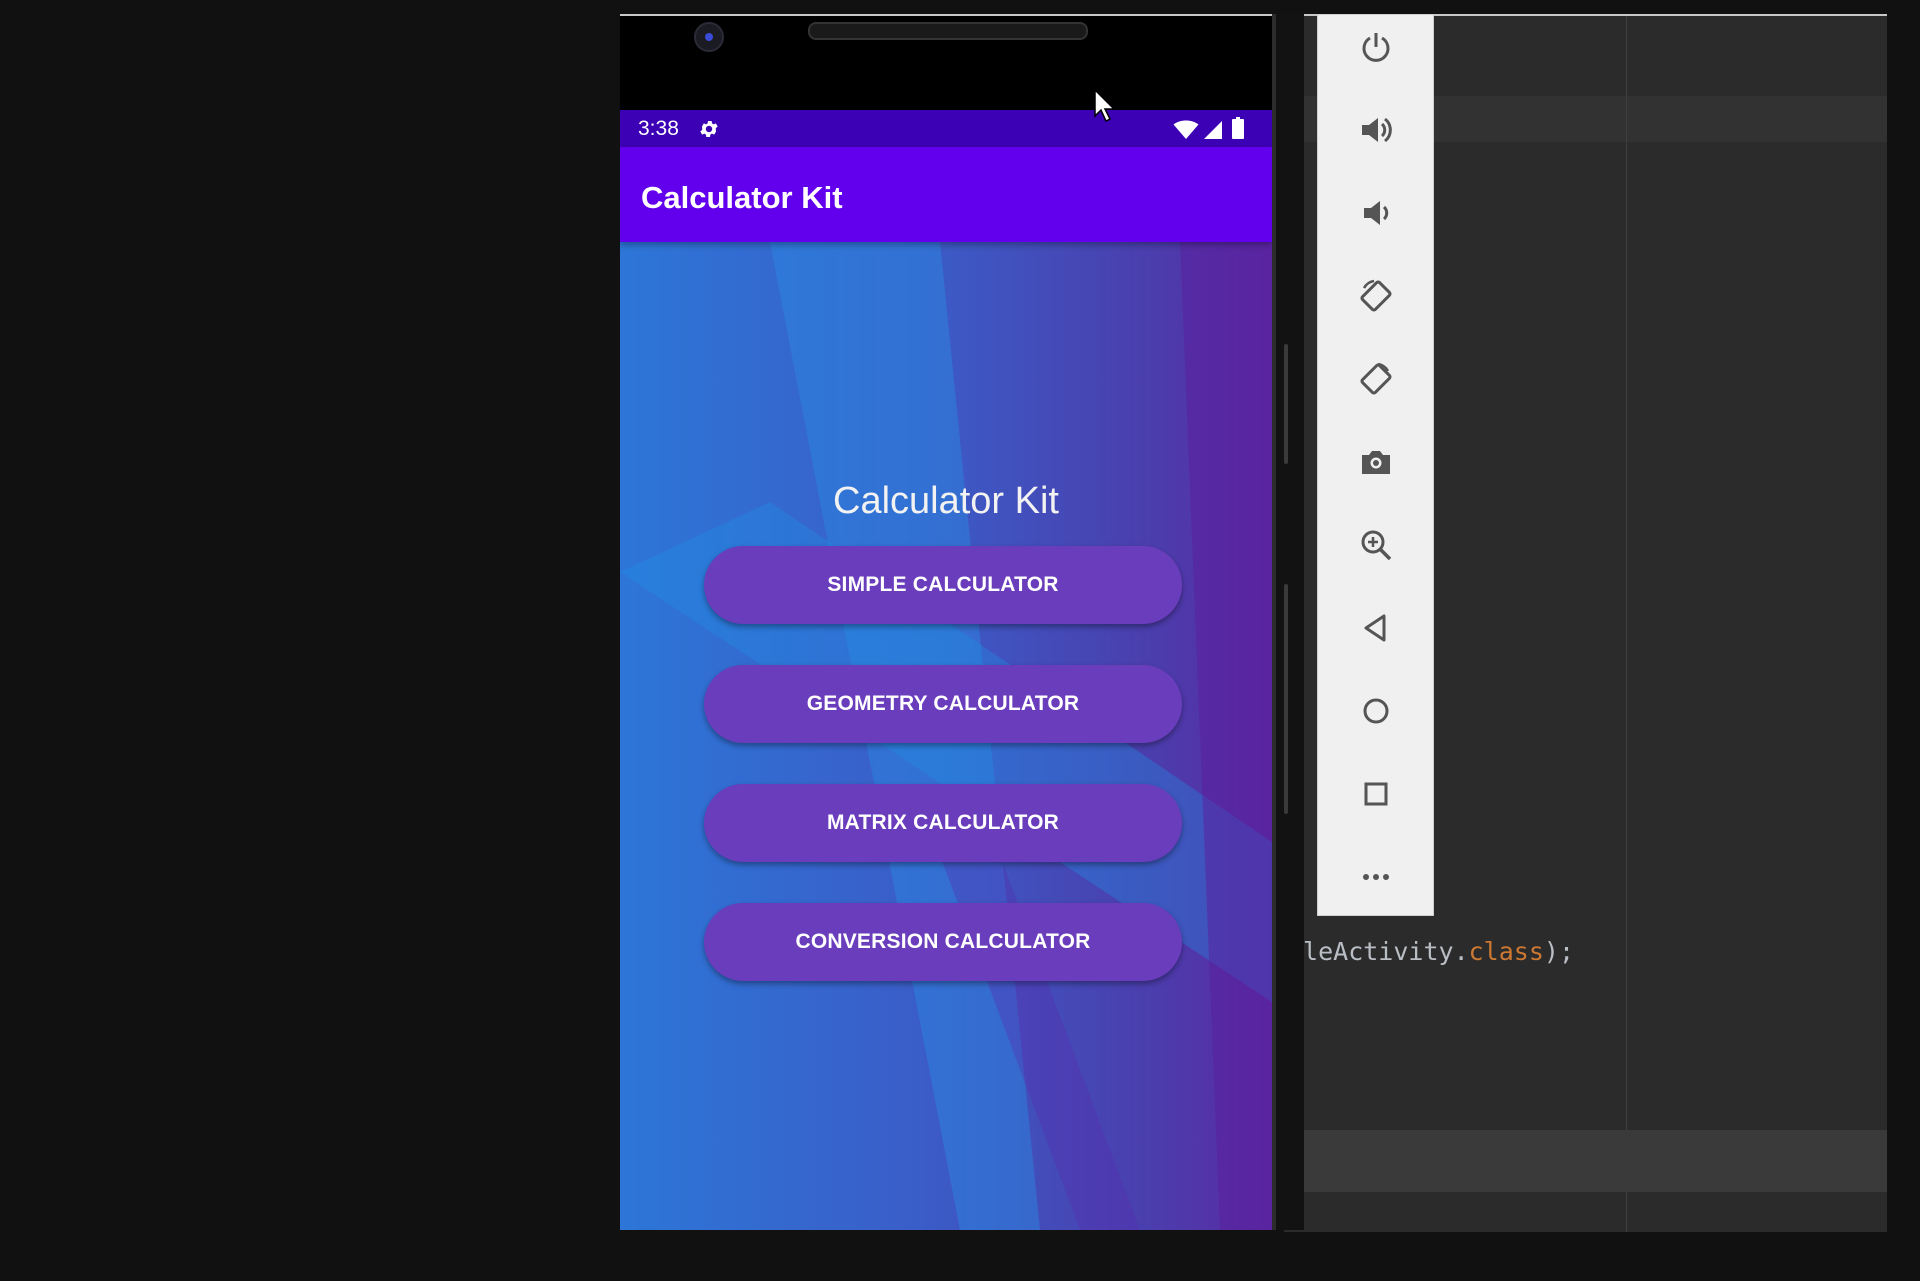 This screenshot has width=1920, height=1281. Describe the element at coordinates (1238, 128) in the screenshot. I see `battery-icon` at that location.